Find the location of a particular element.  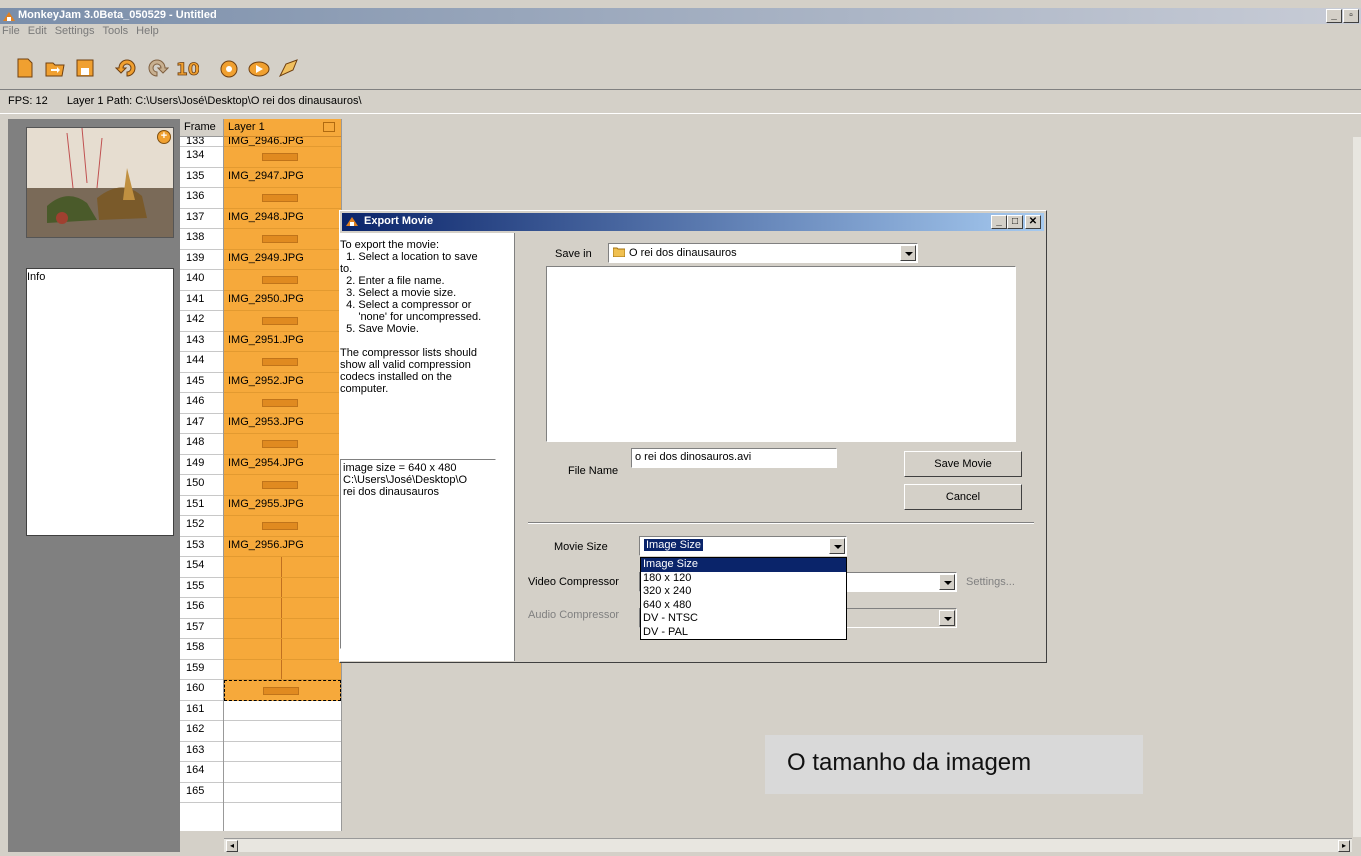

cancel-button: Cancel is located at coordinates (963, 497).